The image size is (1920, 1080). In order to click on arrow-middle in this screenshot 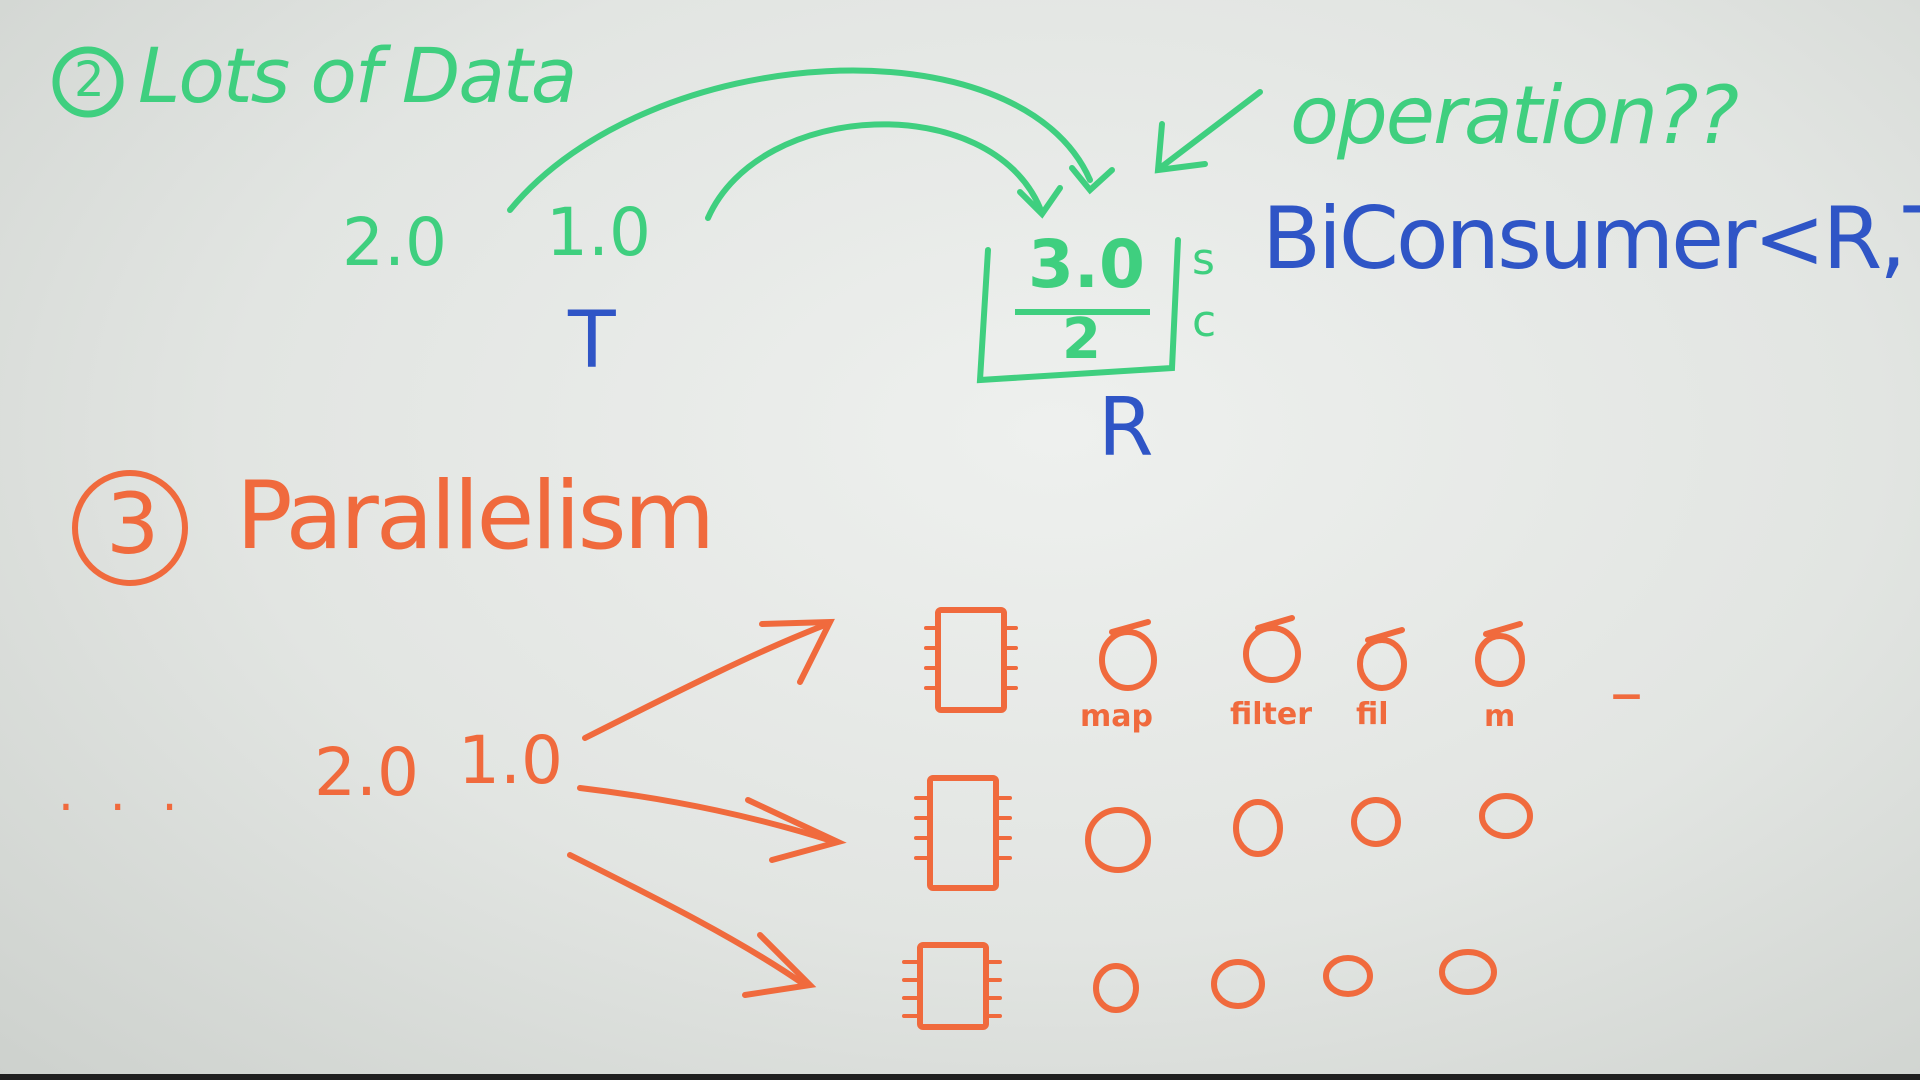, I will do `click(707, 815)`.